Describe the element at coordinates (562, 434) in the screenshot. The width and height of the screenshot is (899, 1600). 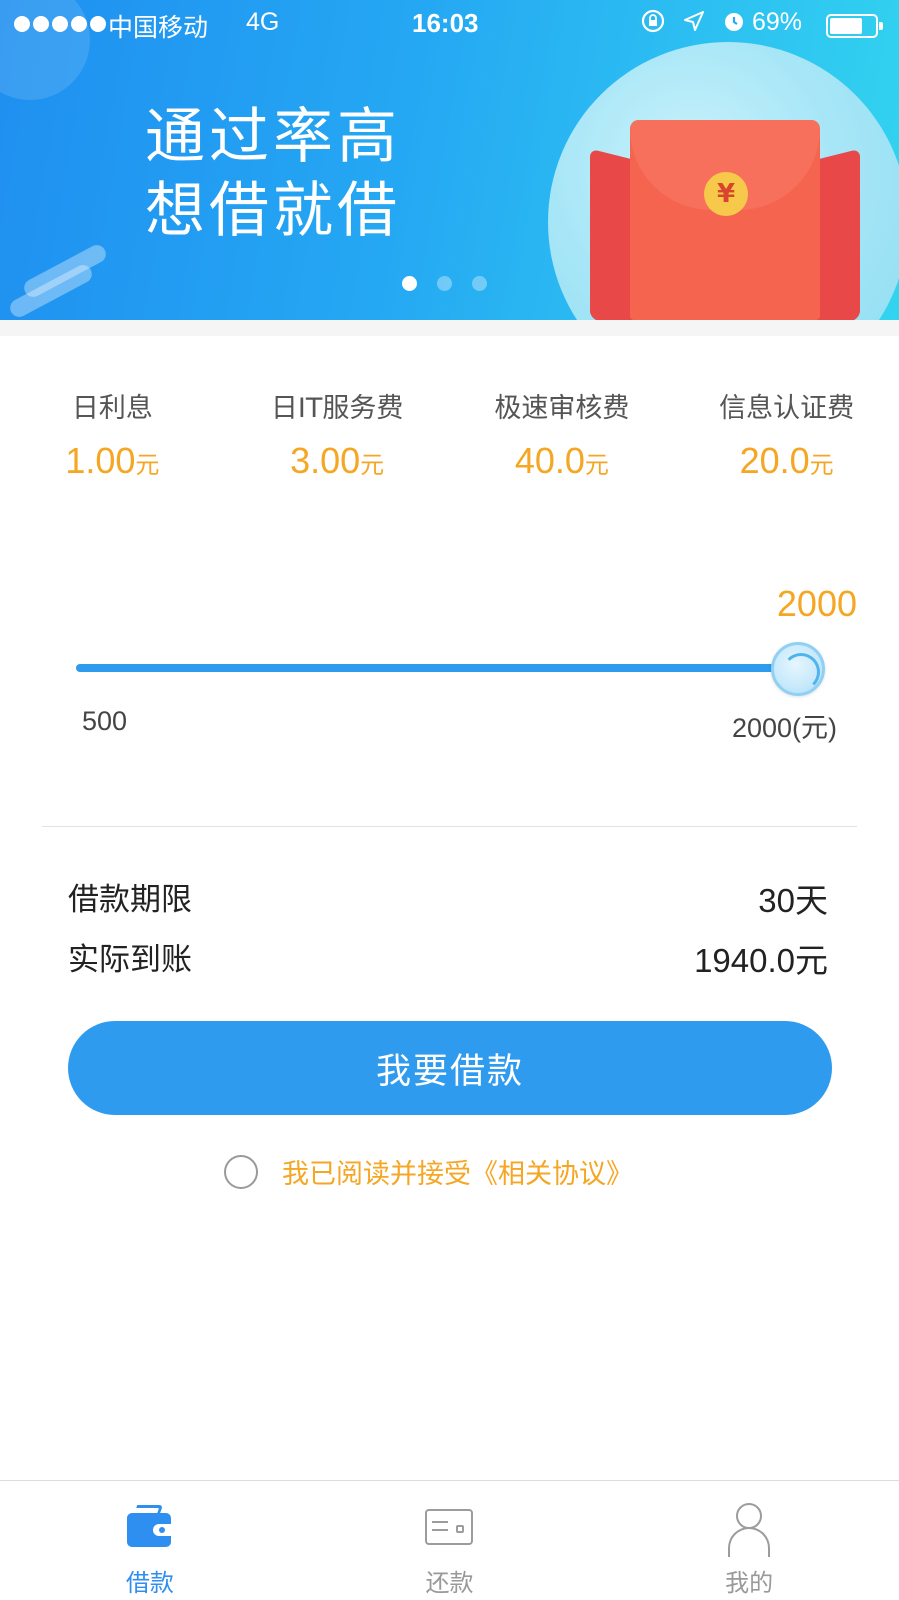
I see `fee-item-review: 极速审核费 40.0元` at that location.